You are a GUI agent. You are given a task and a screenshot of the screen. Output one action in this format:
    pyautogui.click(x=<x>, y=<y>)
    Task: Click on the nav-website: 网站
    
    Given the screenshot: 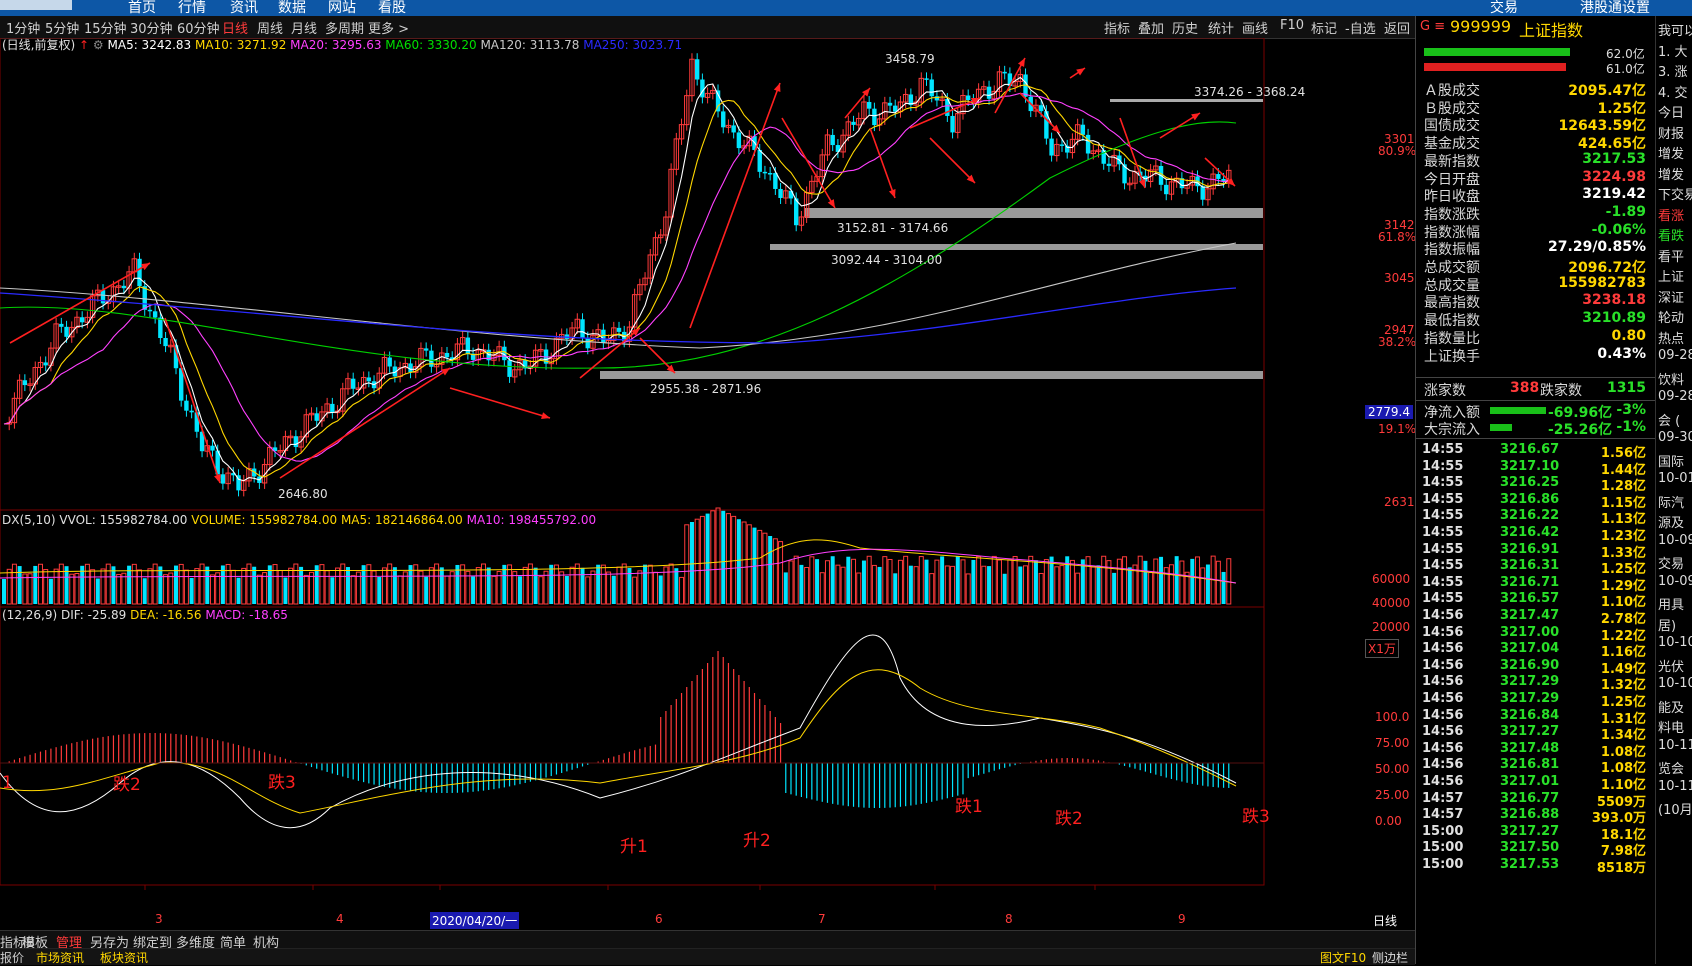 What is the action you would take?
    pyautogui.click(x=342, y=8)
    